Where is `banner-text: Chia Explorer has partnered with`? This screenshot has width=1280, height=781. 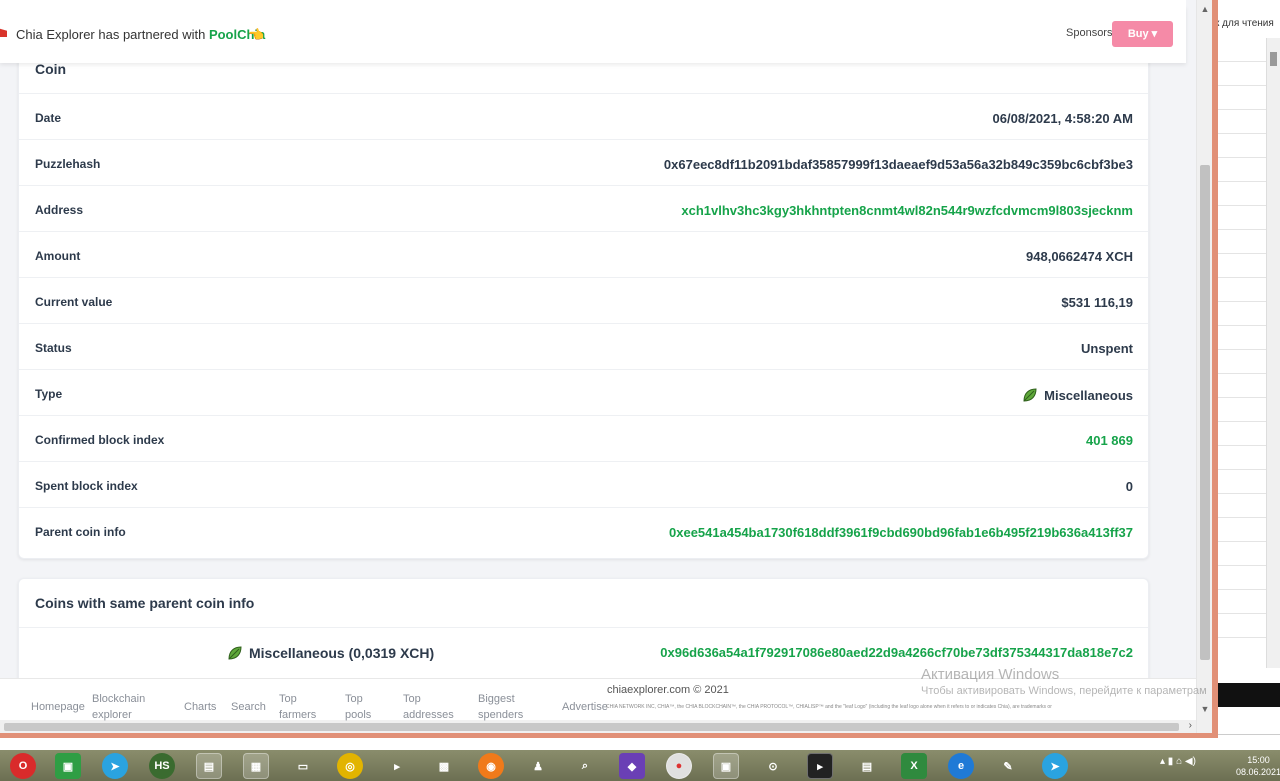 banner-text: Chia Explorer has partnered with is located at coordinates (112, 34).